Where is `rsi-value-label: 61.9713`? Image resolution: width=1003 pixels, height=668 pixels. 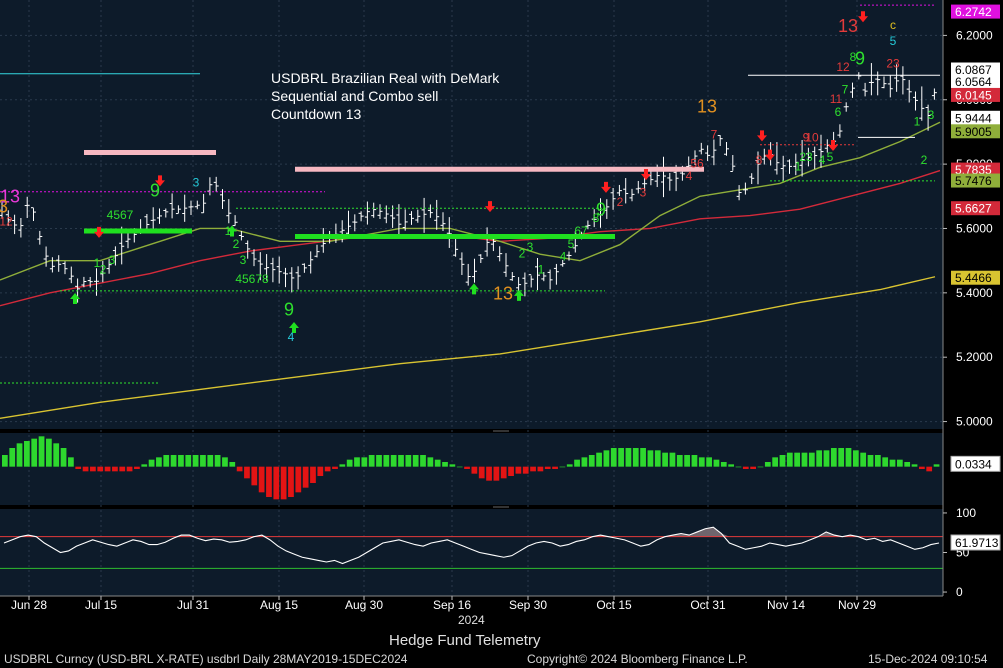
rsi-value-label: 61.9713 is located at coordinates (975, 542).